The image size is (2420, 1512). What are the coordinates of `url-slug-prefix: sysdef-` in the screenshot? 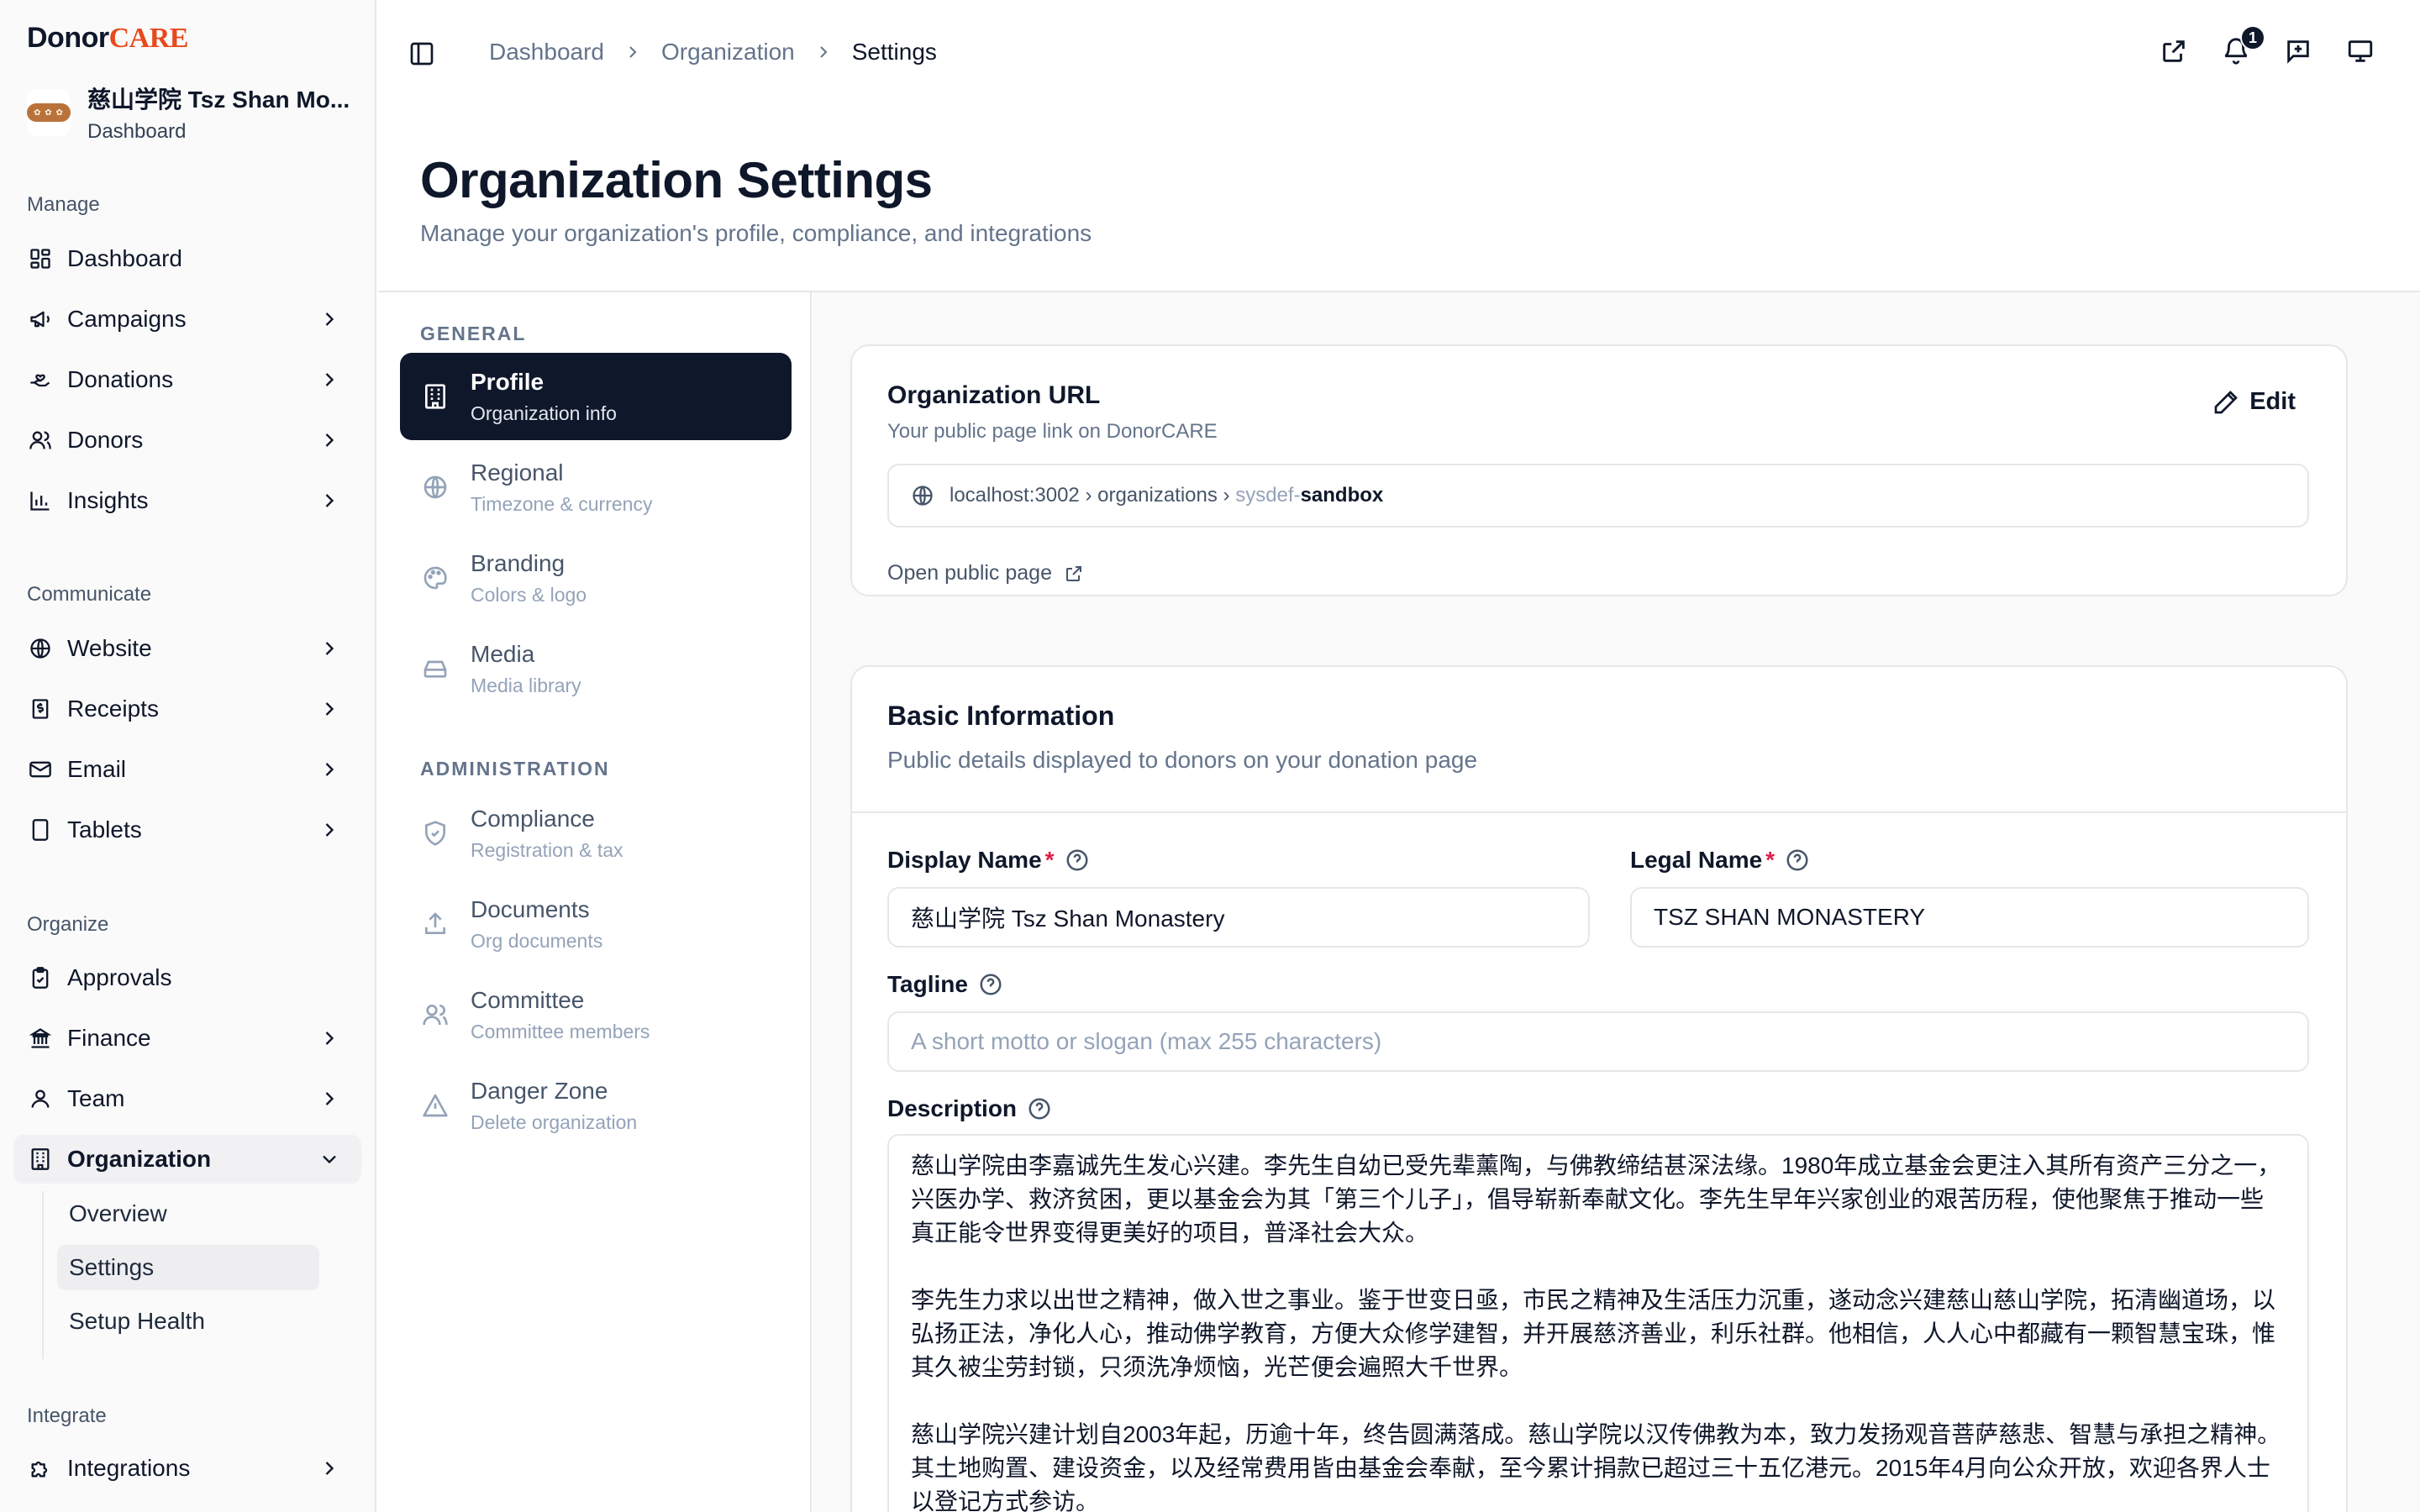 It's located at (1268, 495).